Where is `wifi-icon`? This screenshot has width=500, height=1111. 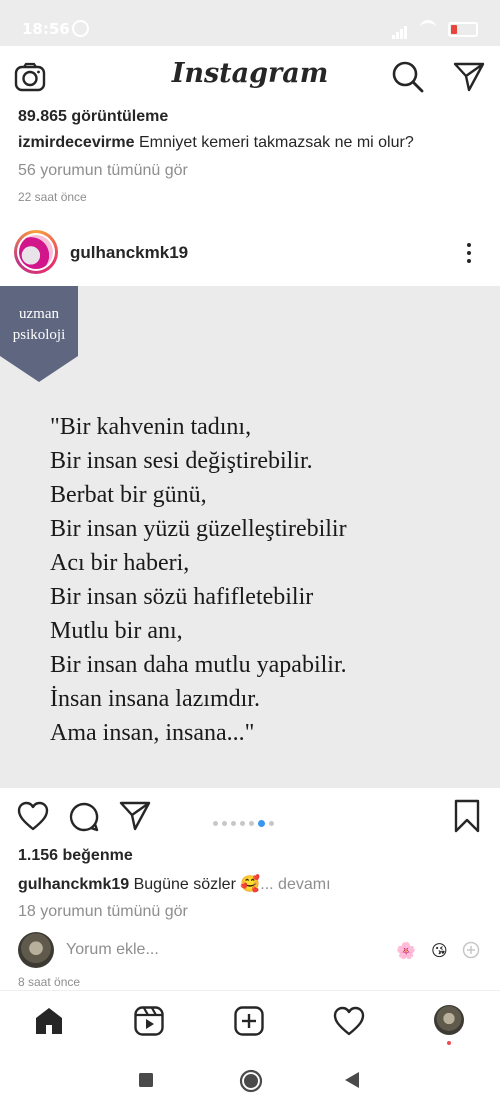 wifi-icon is located at coordinates (428, 27).